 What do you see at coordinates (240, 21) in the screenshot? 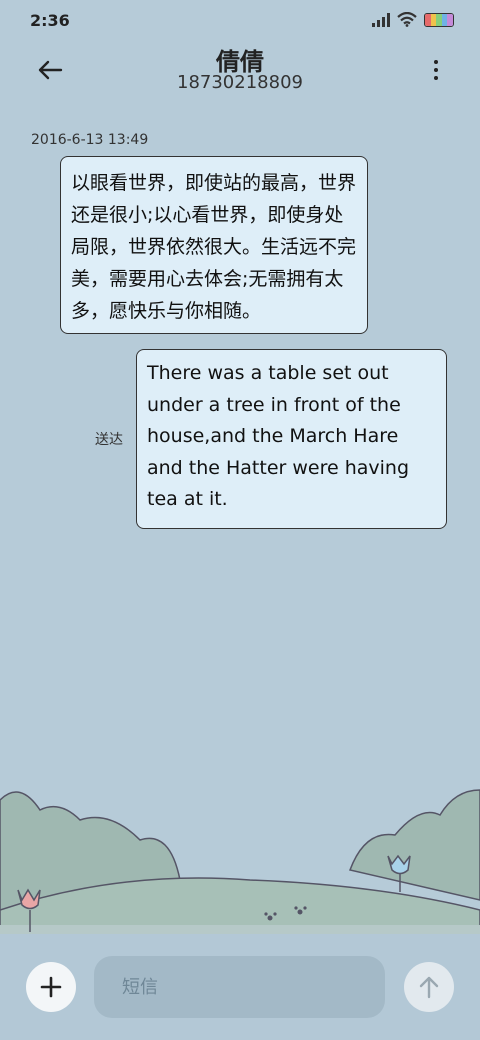
I see `status-bar: 2:36` at bounding box center [240, 21].